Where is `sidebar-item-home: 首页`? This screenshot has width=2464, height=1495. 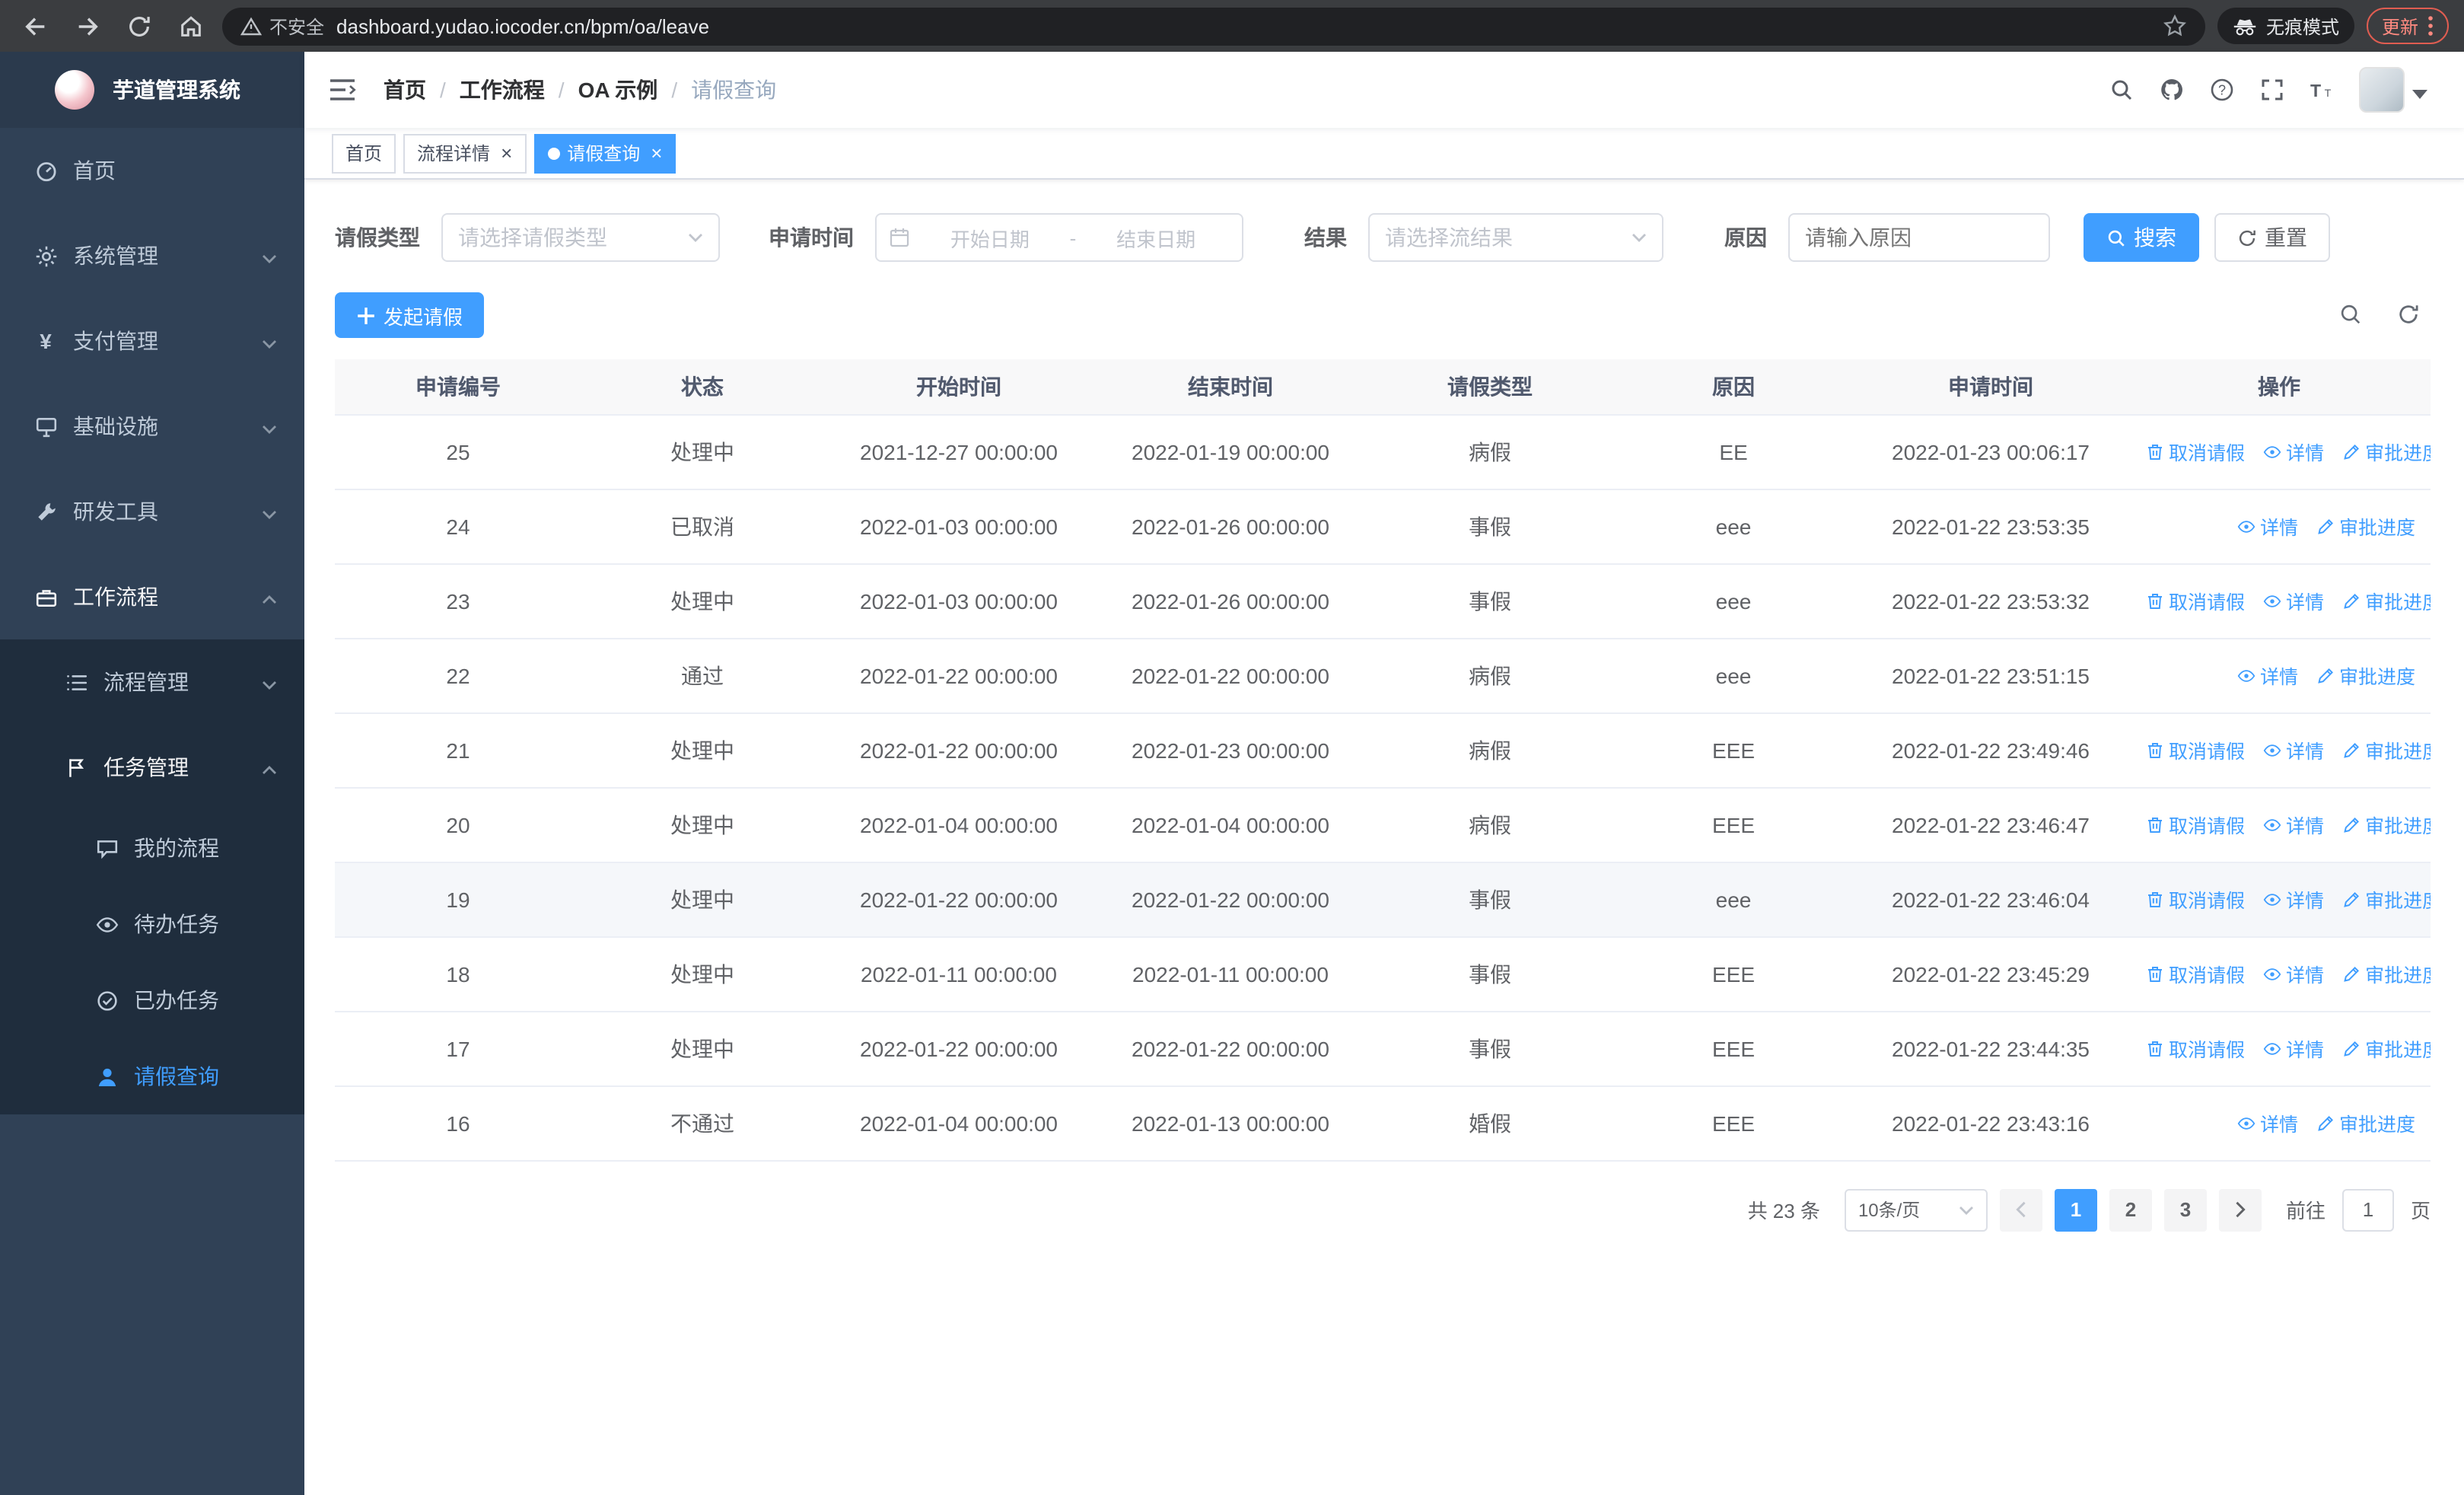
sidebar-item-home: 首页 is located at coordinates (152, 171).